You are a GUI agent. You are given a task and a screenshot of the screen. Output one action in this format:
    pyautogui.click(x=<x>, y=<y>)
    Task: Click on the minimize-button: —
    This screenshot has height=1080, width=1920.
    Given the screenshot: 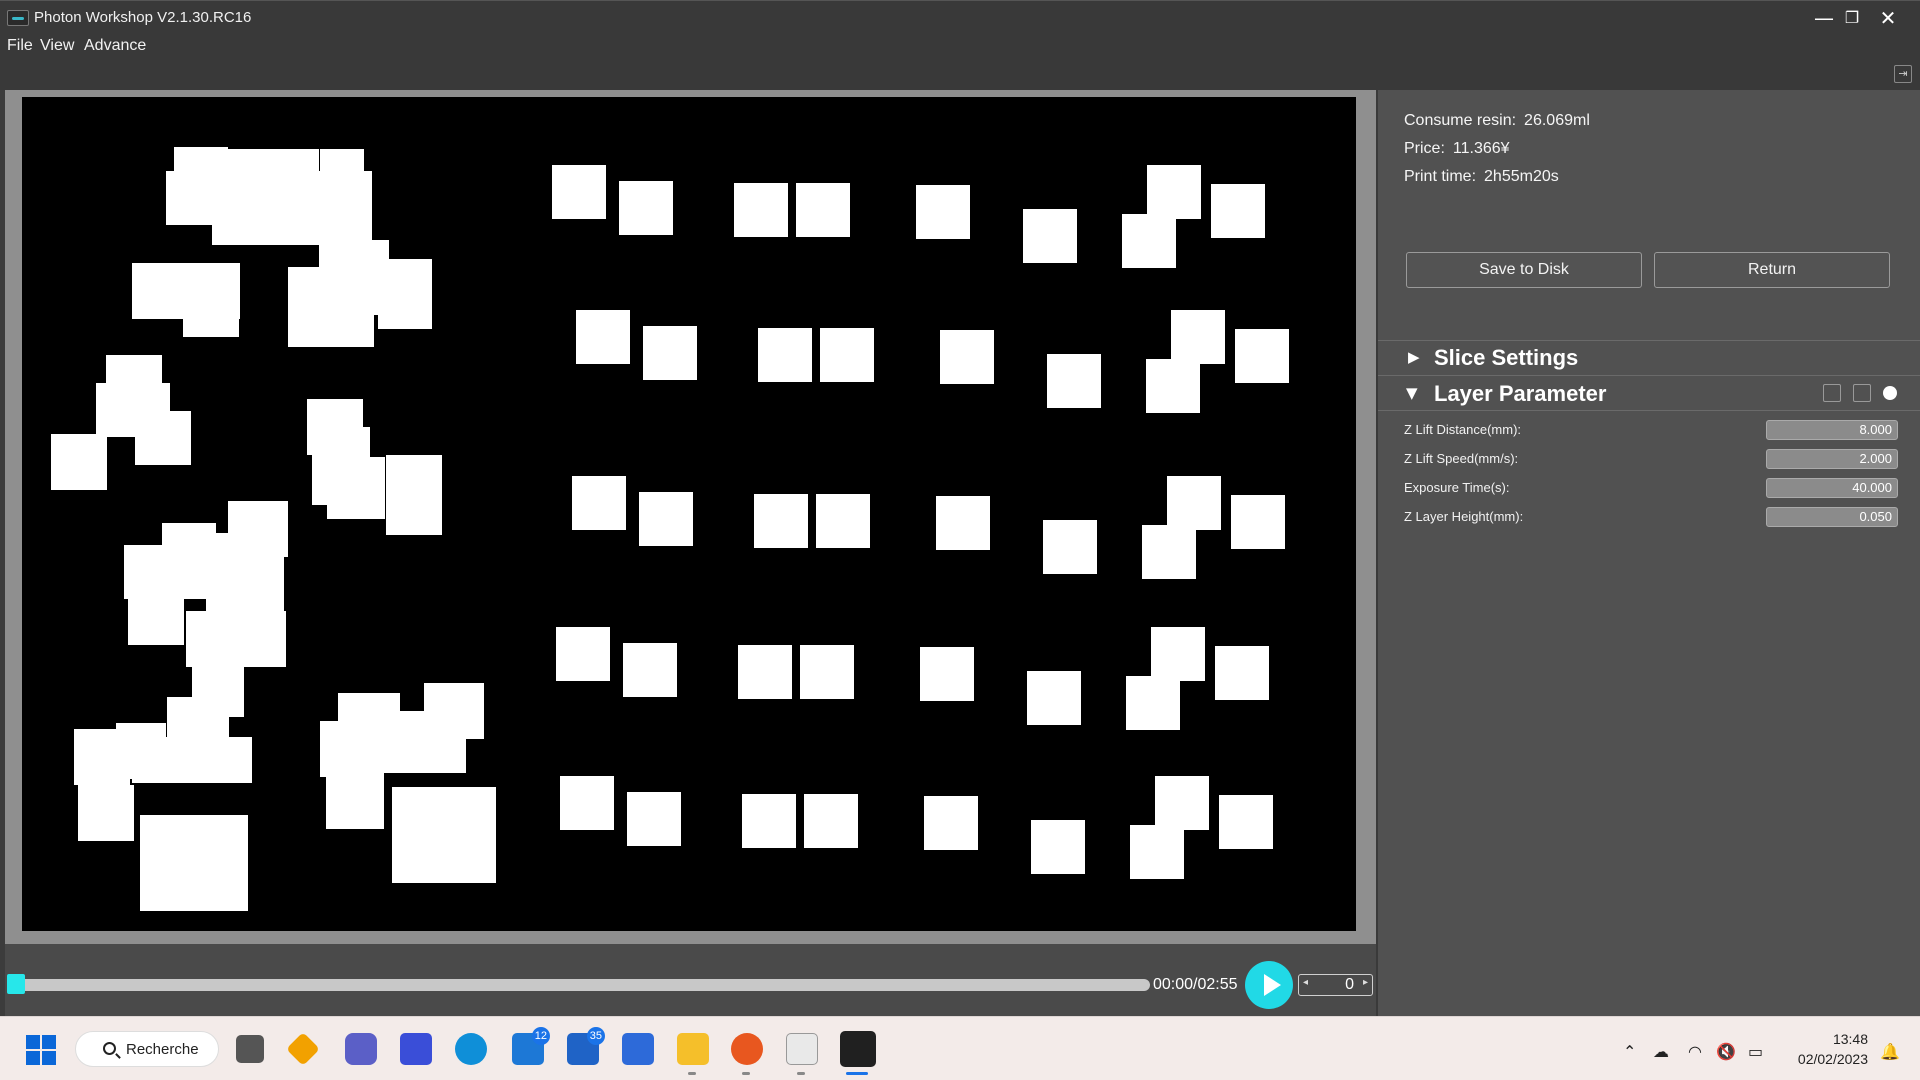 What is the action you would take?
    pyautogui.click(x=1824, y=18)
    